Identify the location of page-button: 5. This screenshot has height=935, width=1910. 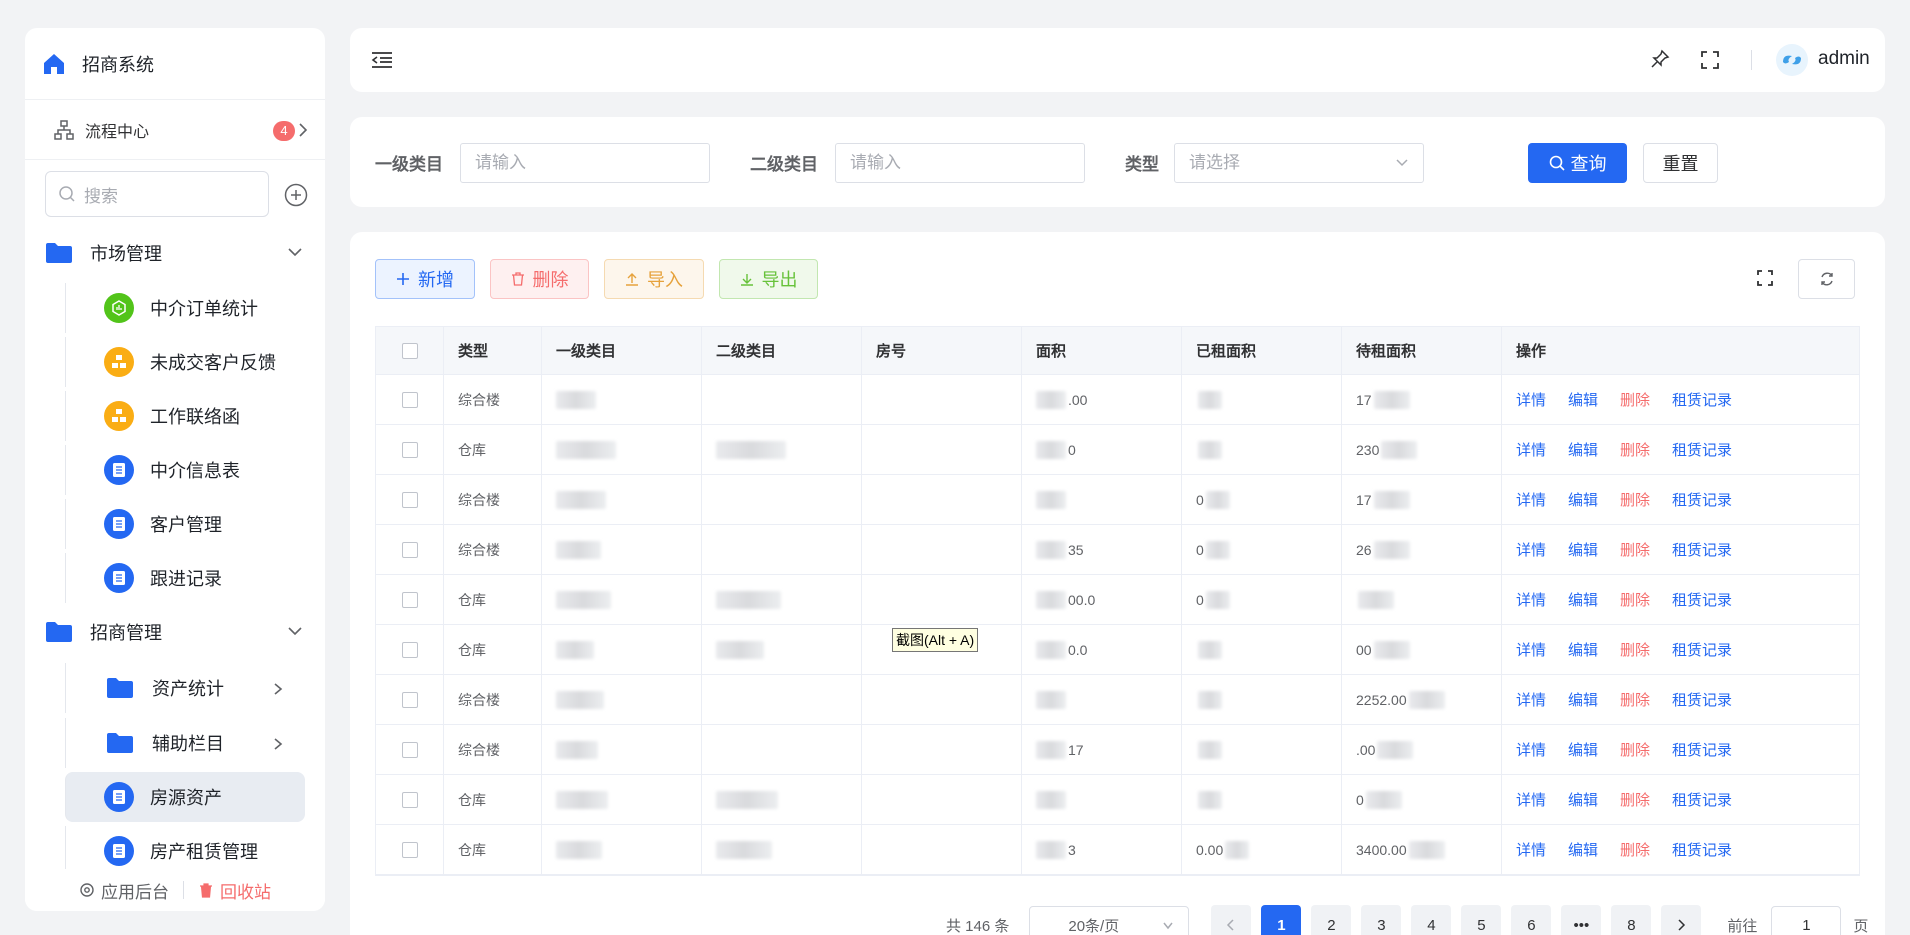
(1481, 920).